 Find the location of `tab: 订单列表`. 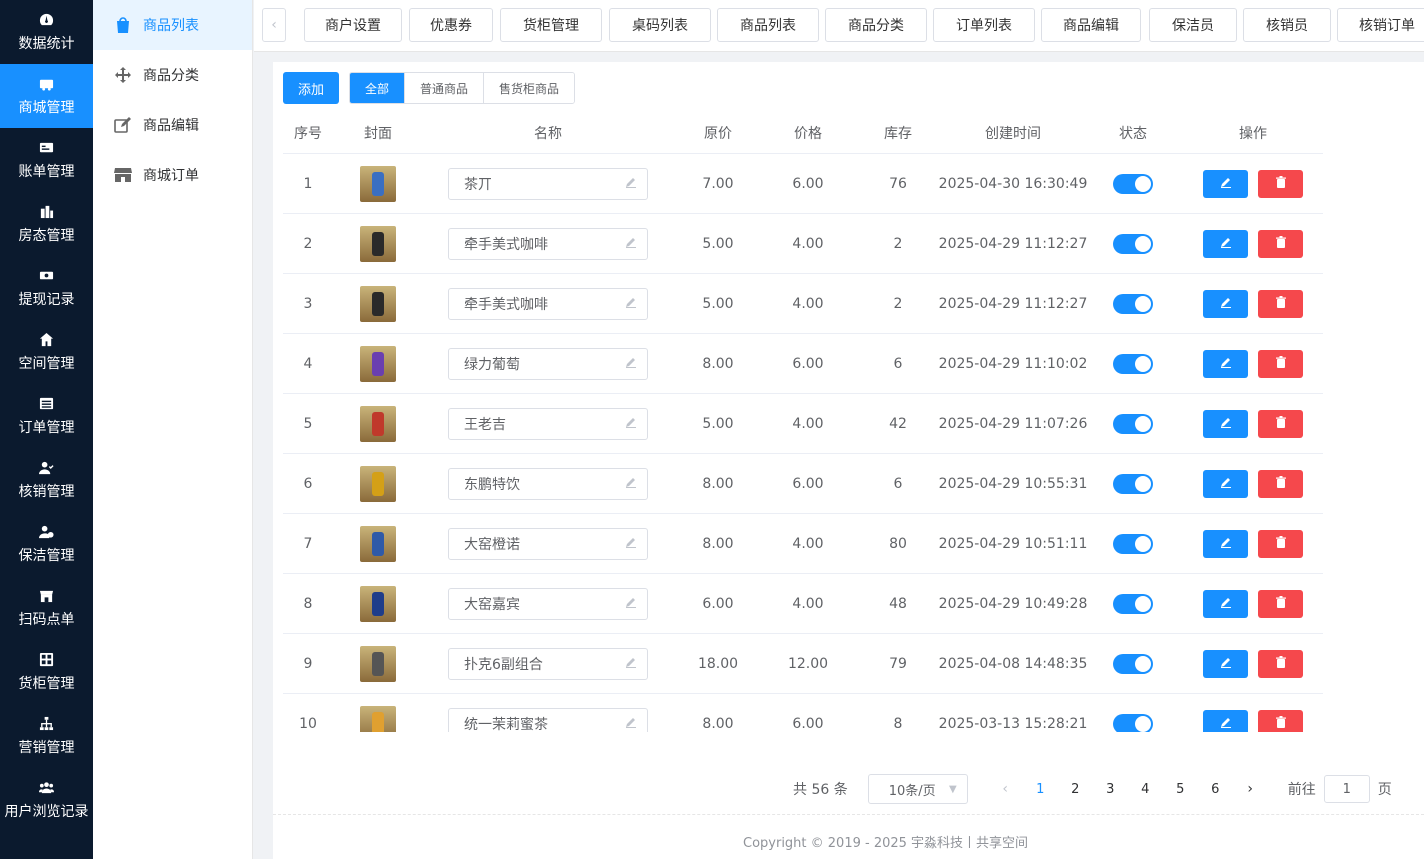

tab: 订单列表 is located at coordinates (984, 25).